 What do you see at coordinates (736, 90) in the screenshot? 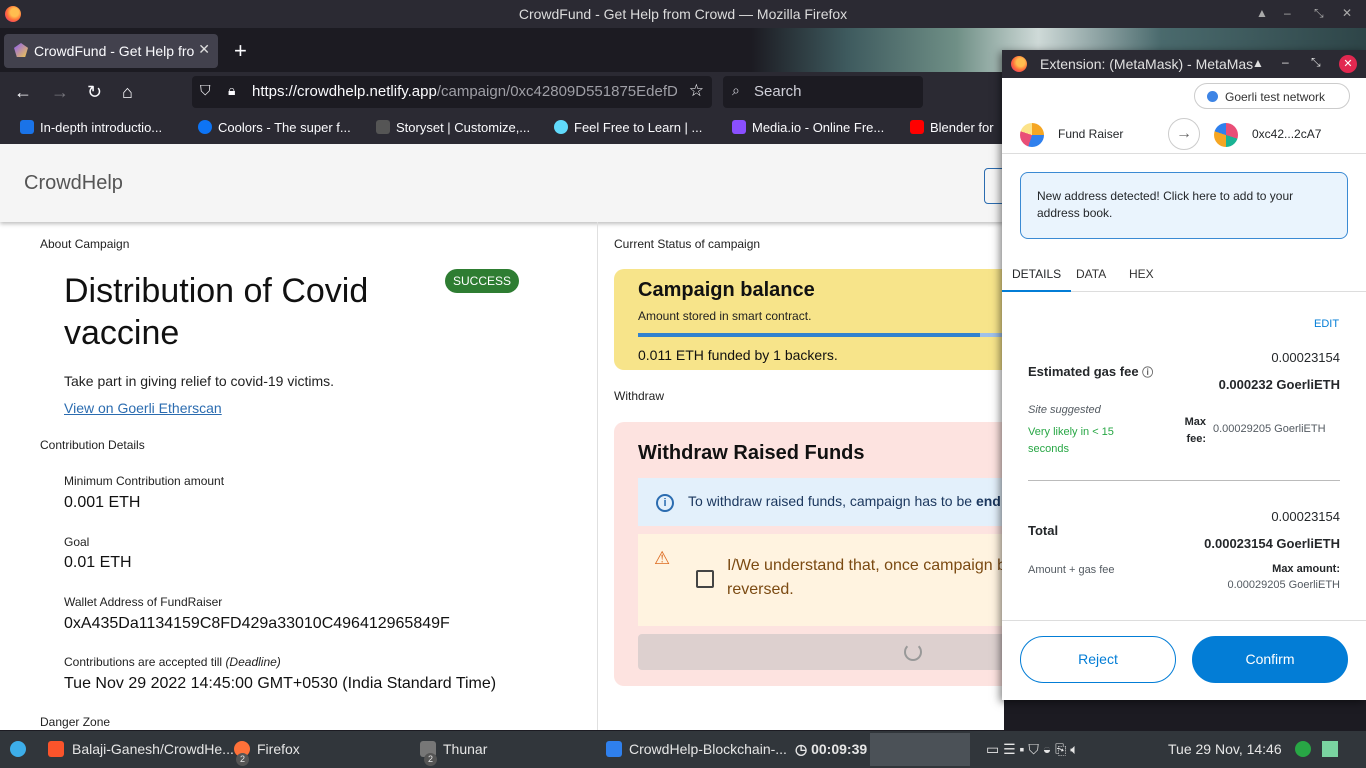
I see `search-icon: ⌕` at bounding box center [736, 90].